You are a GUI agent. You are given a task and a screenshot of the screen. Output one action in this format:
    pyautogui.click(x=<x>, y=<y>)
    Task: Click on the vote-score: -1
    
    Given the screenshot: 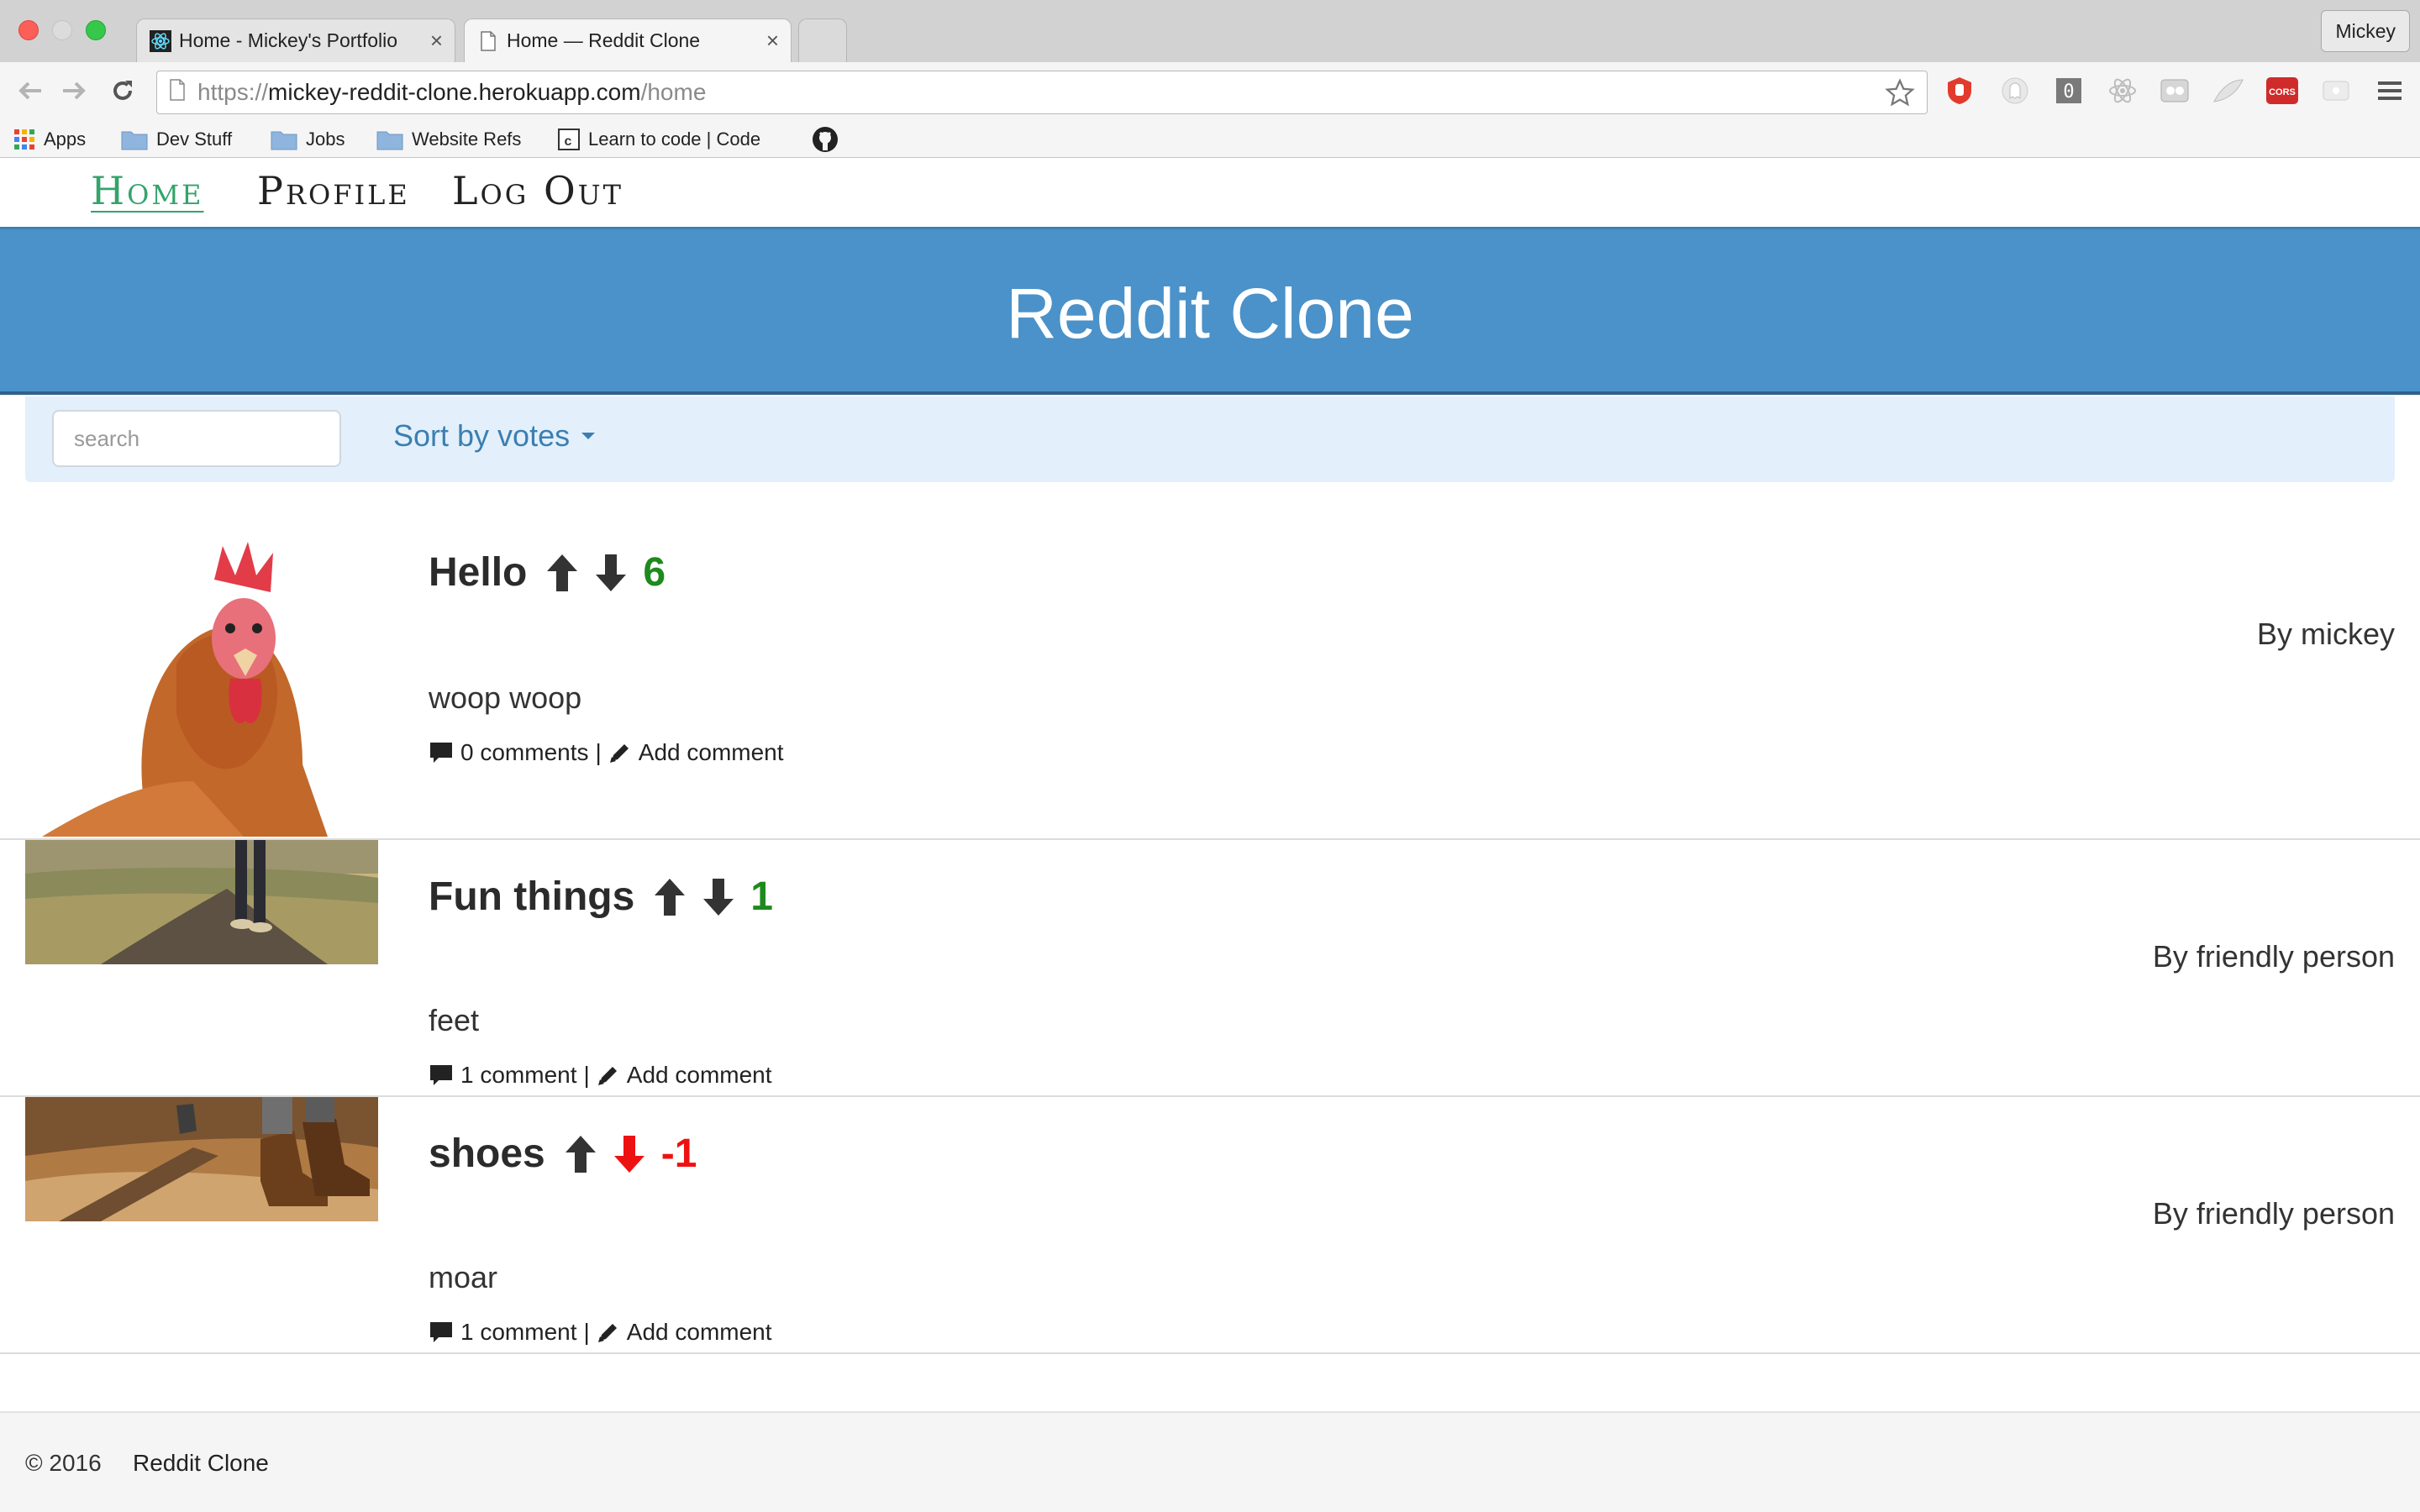 What is the action you would take?
    pyautogui.click(x=678, y=1153)
    